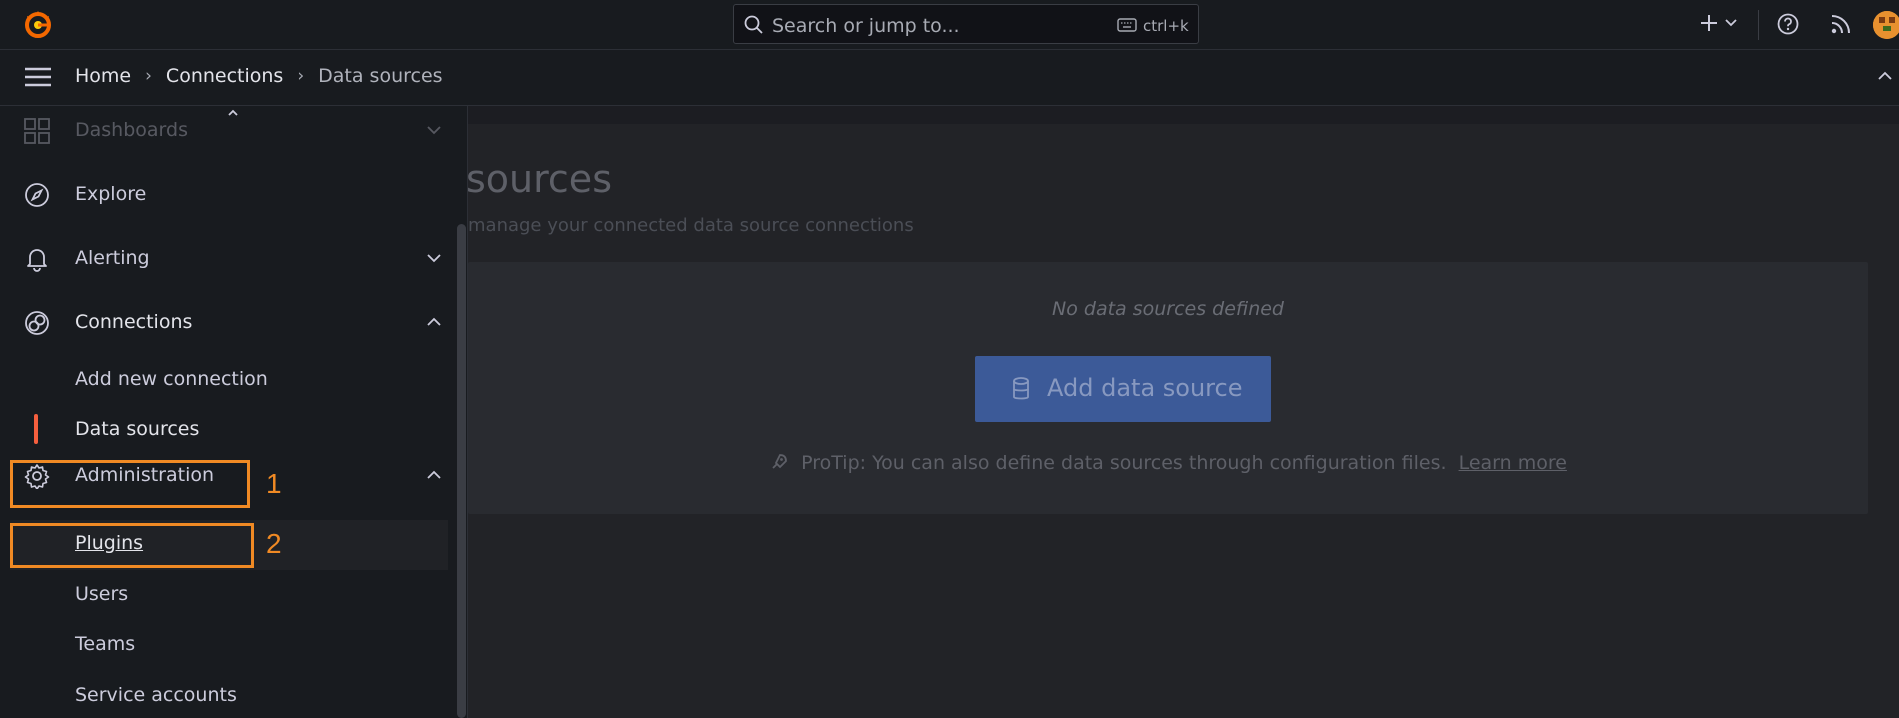 The height and width of the screenshot is (718, 1899). What do you see at coordinates (156, 695) in the screenshot?
I see `sidebar-subitem-service-accounts: Service accounts` at bounding box center [156, 695].